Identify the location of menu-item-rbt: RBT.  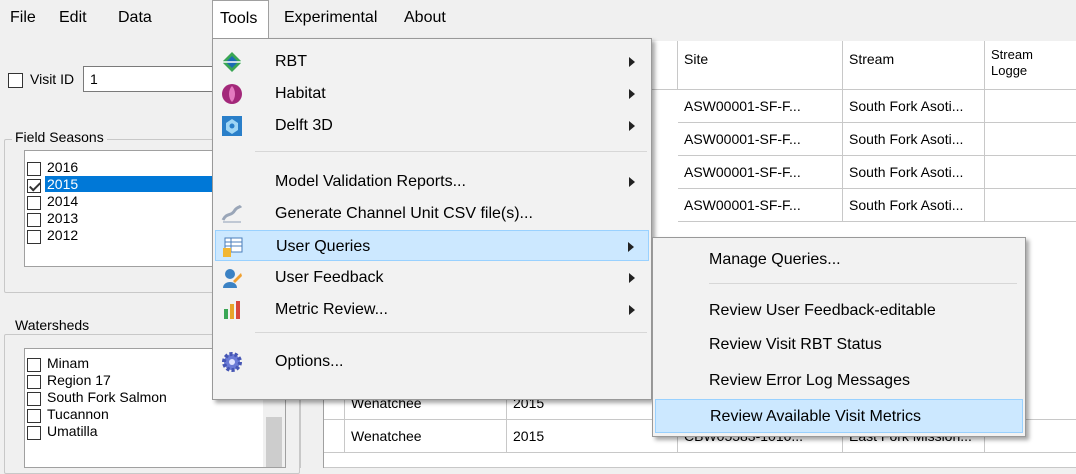
(432, 61).